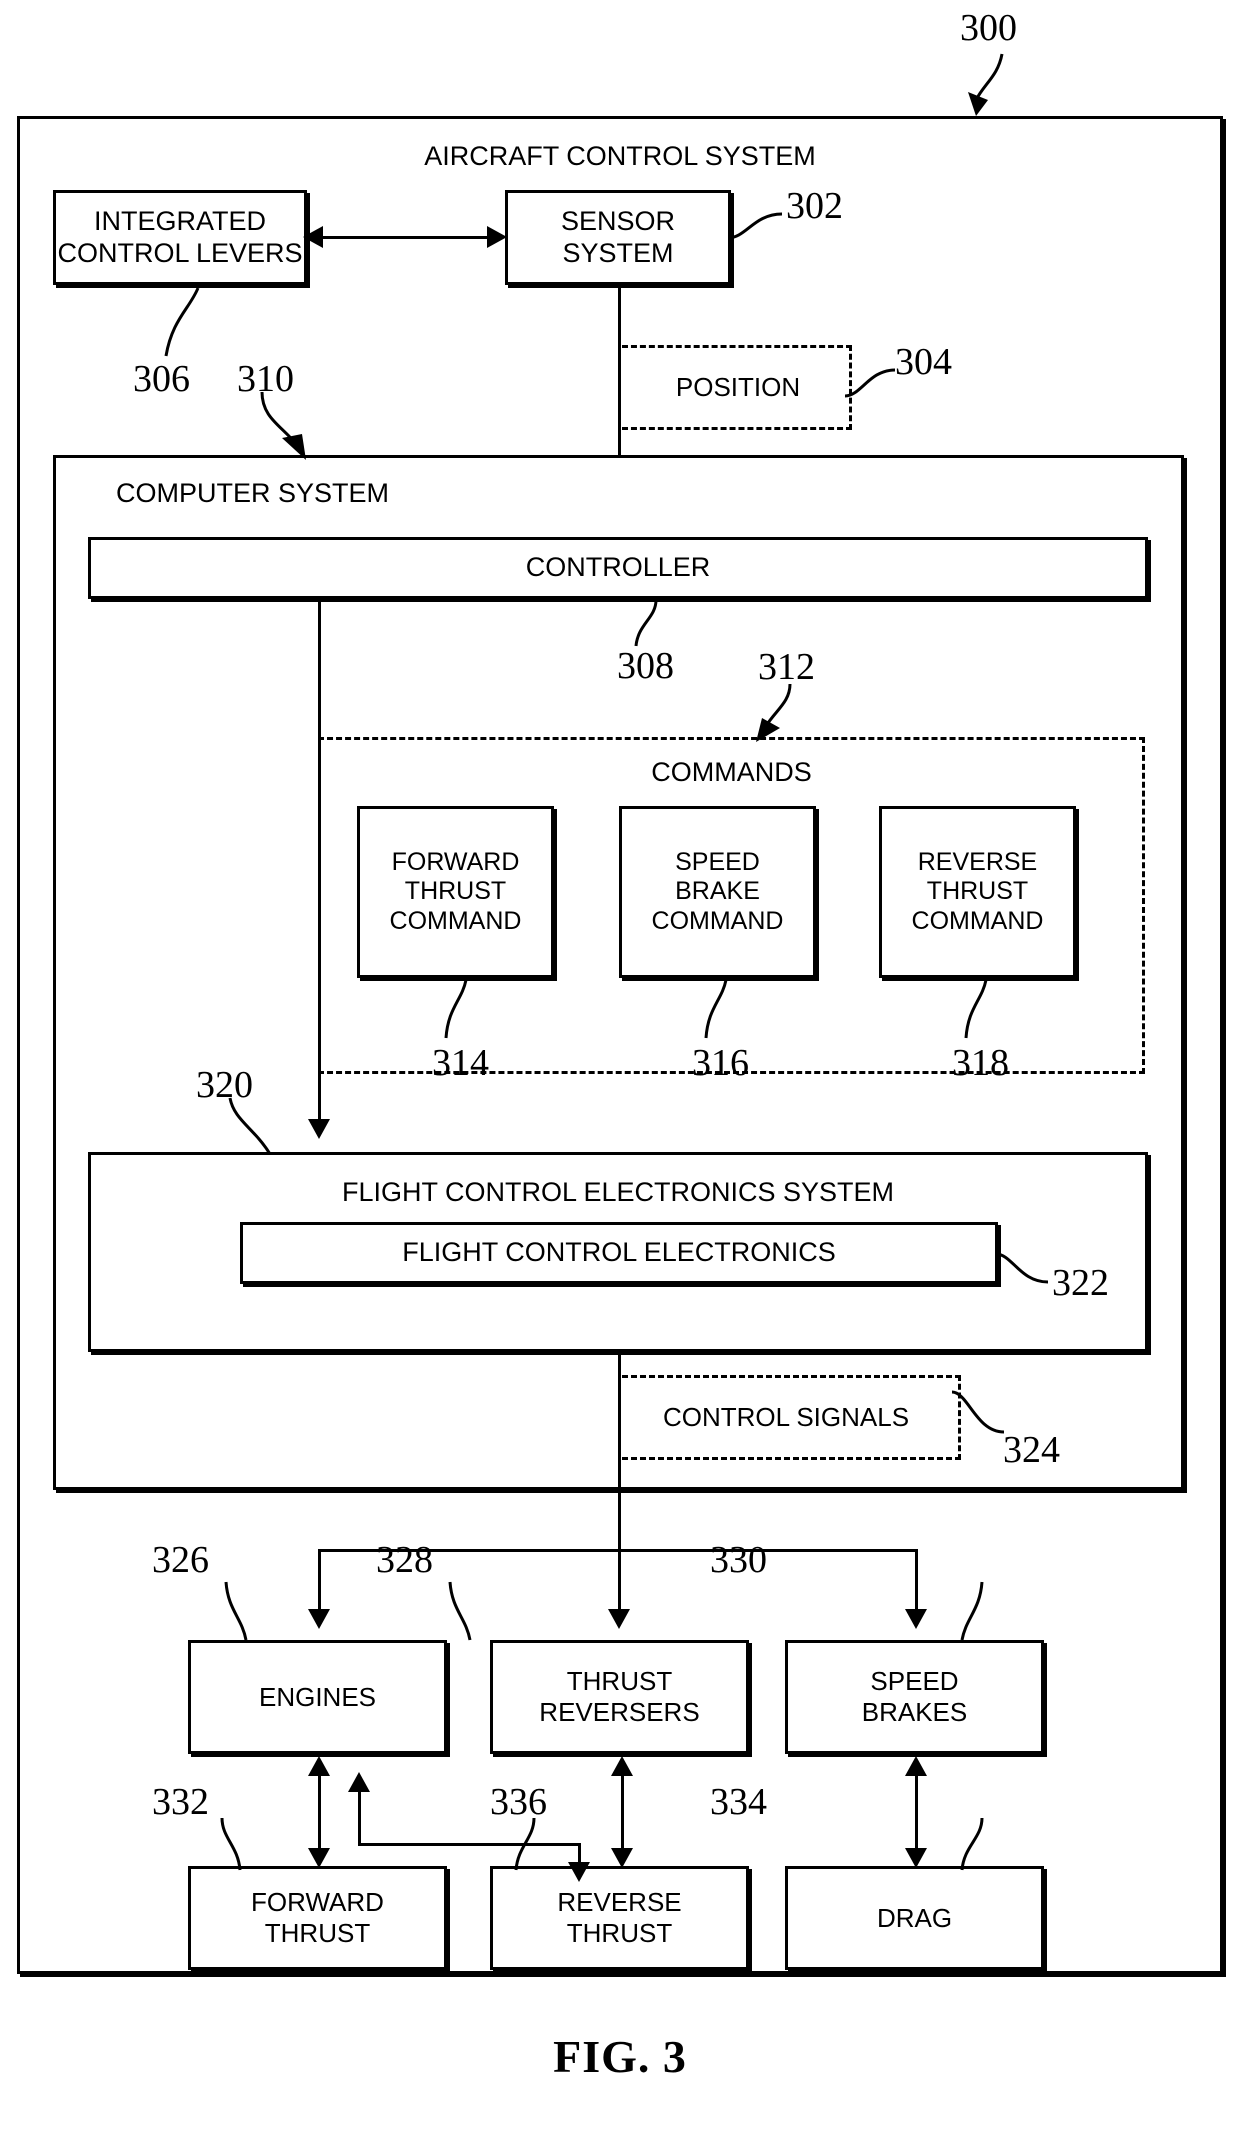 The image size is (1240, 2130). I want to click on ref-308: 308, so click(645, 666).